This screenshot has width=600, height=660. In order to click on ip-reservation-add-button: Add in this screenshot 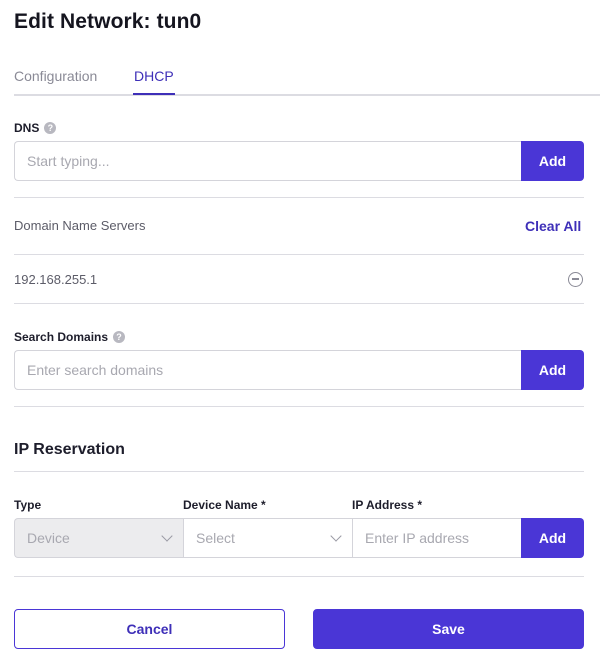, I will do `click(552, 538)`.